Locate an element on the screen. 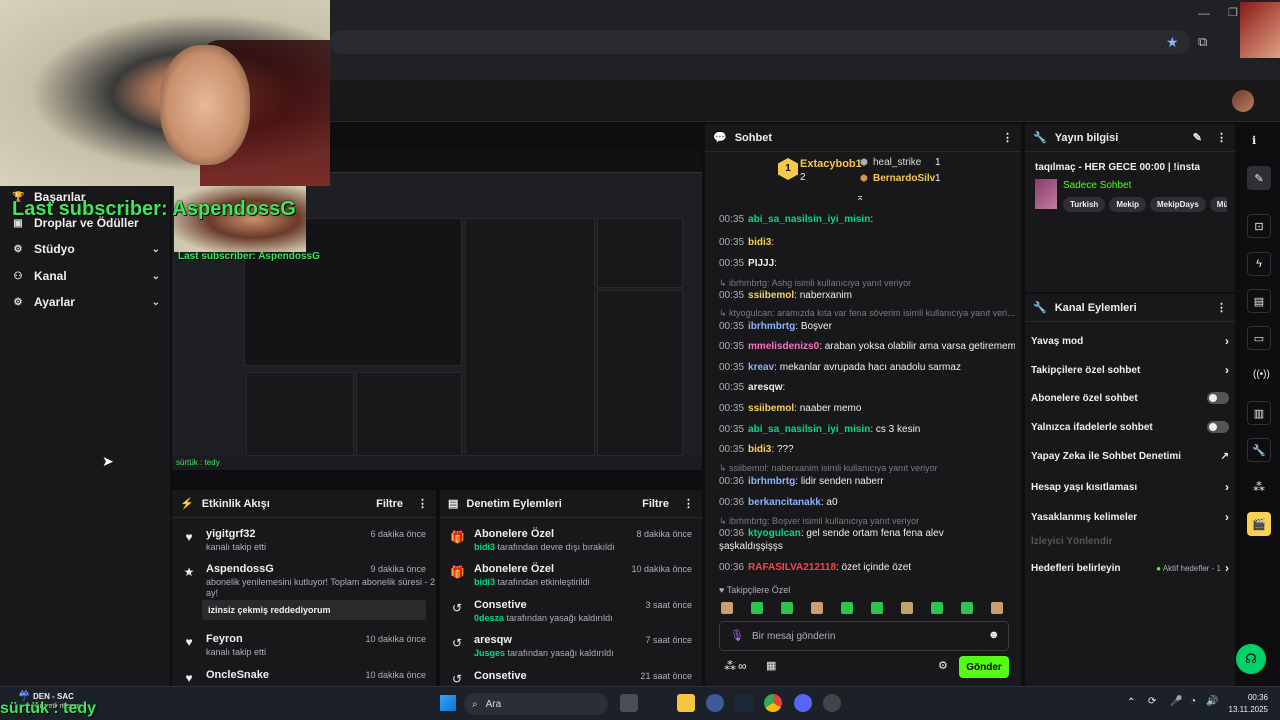  volume-icon: 🔊 is located at coordinates (1212, 701).